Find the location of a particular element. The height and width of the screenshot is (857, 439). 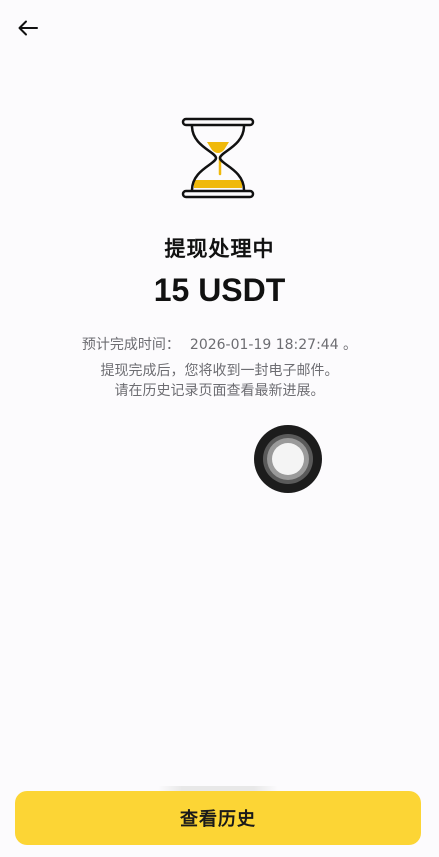

back-button is located at coordinates (28, 28).